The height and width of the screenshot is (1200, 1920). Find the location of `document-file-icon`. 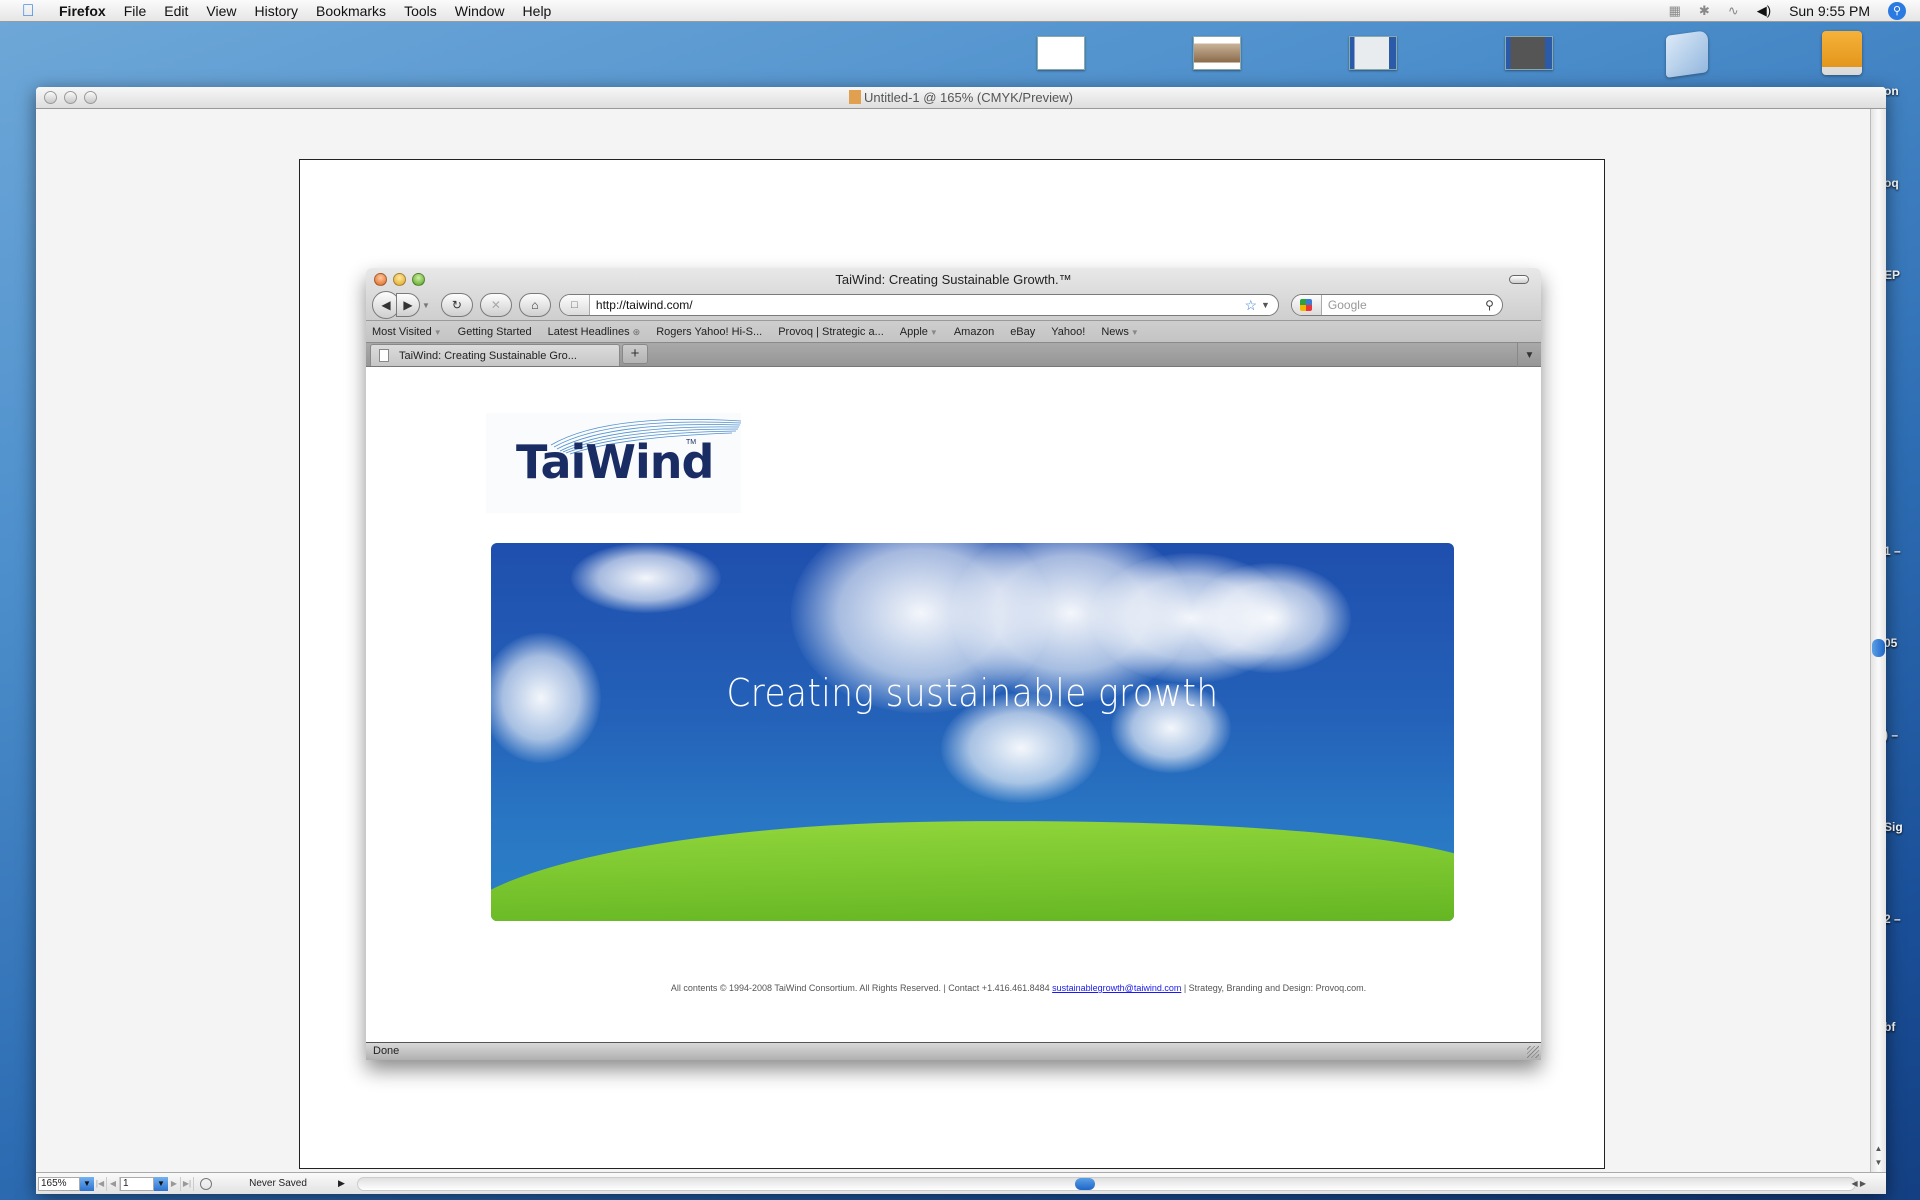

document-file-icon is located at coordinates (855, 97).